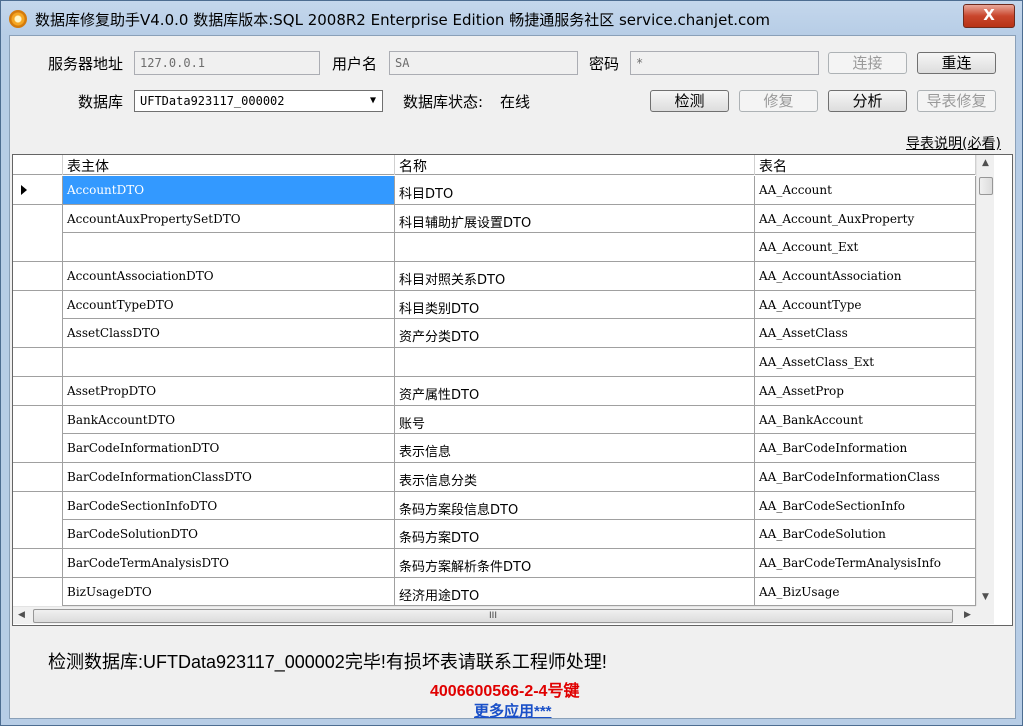 This screenshot has height=726, width=1023. Describe the element at coordinates (575, 591) in the screenshot. I see `name-cell: 经济用途DTO` at that location.